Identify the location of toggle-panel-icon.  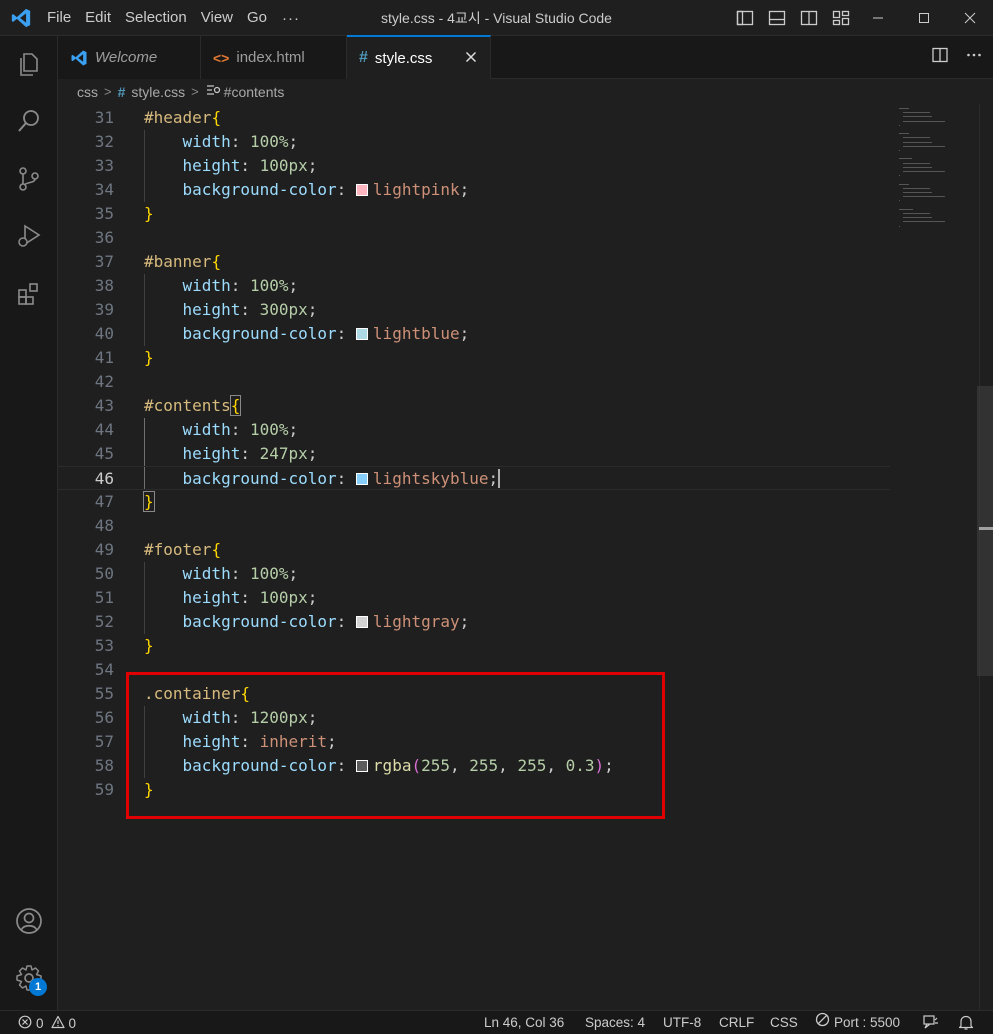
(777, 18).